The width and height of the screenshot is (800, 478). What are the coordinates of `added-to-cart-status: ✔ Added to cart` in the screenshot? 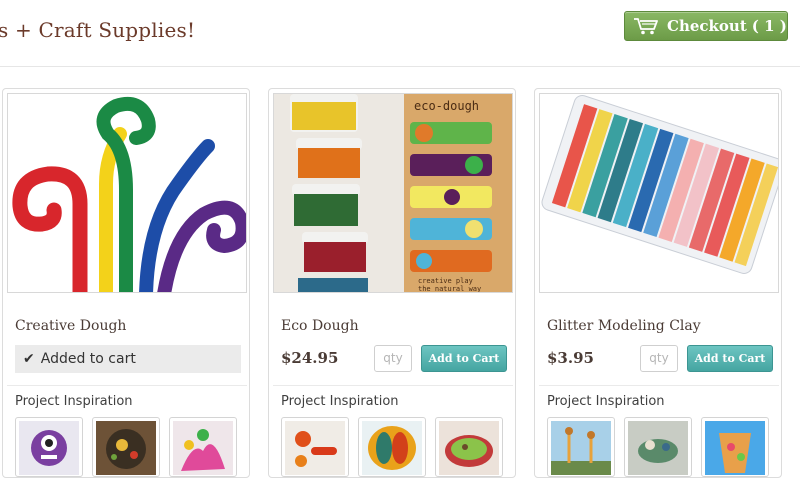 It's located at (128, 359).